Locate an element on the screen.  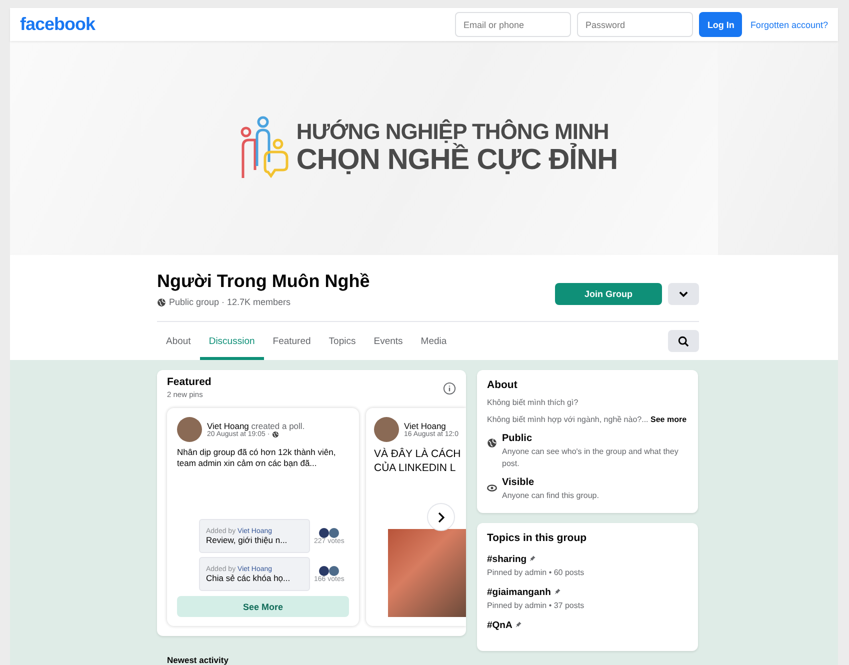
topic-link: #giaimanganh is located at coordinates (587, 592).